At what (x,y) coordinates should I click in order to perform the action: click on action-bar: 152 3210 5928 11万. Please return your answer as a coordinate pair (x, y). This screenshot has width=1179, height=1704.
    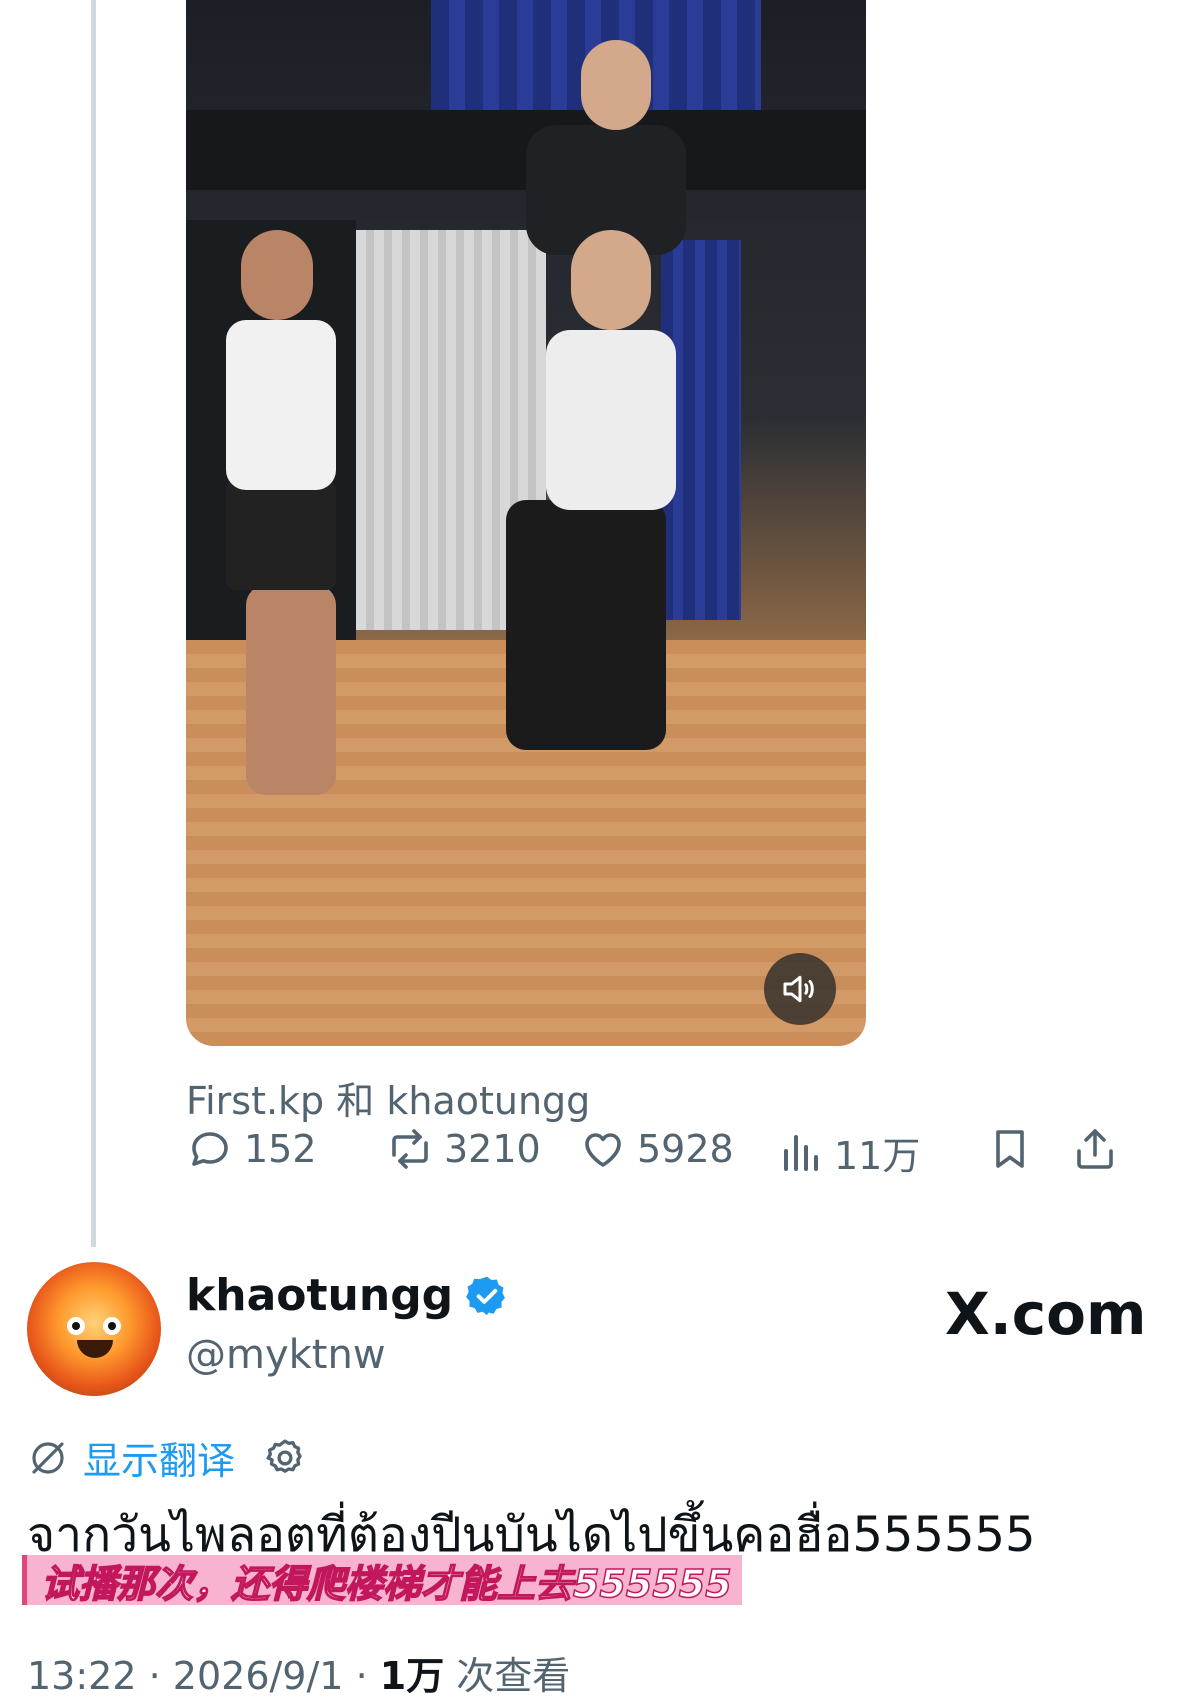
    Looking at the image, I should click on (671, 1155).